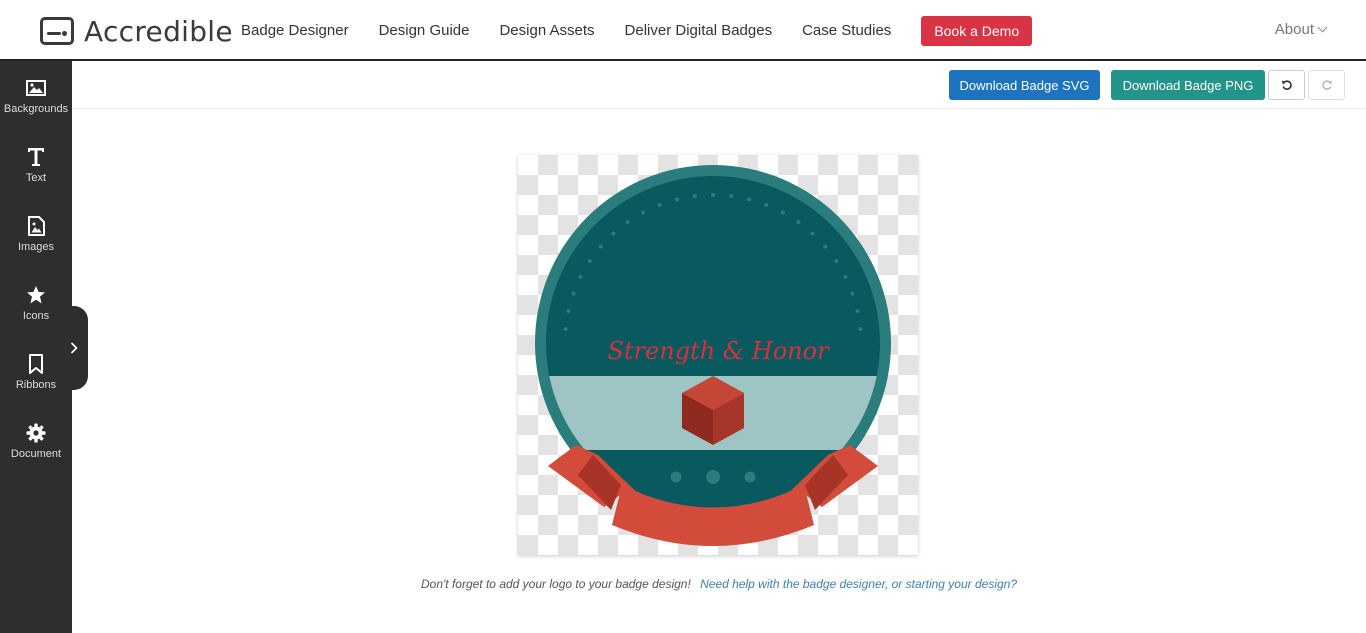 The image size is (1366, 633). Describe the element at coordinates (424, 30) in the screenshot. I see `nav-link-design-guide: Design Guide` at that location.